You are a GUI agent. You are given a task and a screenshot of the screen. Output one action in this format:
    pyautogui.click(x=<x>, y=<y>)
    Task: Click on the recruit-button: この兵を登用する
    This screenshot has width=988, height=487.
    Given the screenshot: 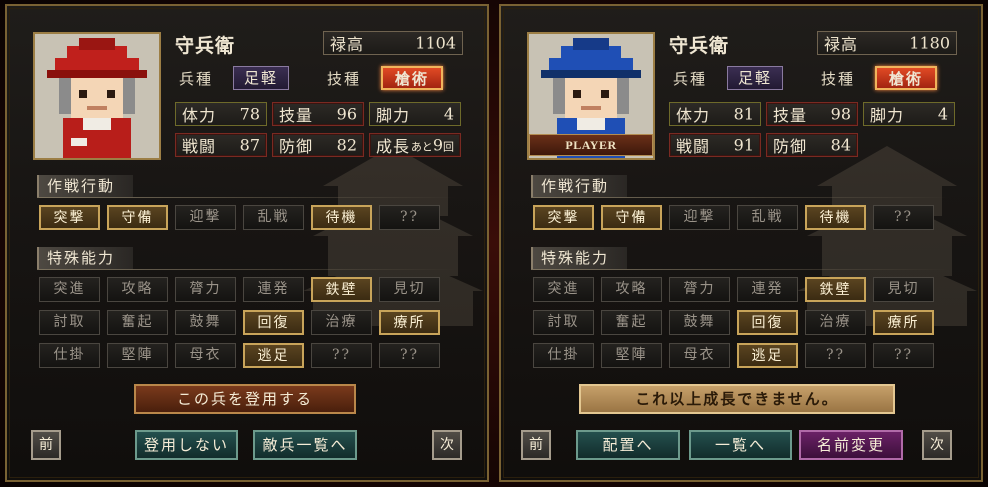 What is the action you would take?
    pyautogui.click(x=245, y=399)
    